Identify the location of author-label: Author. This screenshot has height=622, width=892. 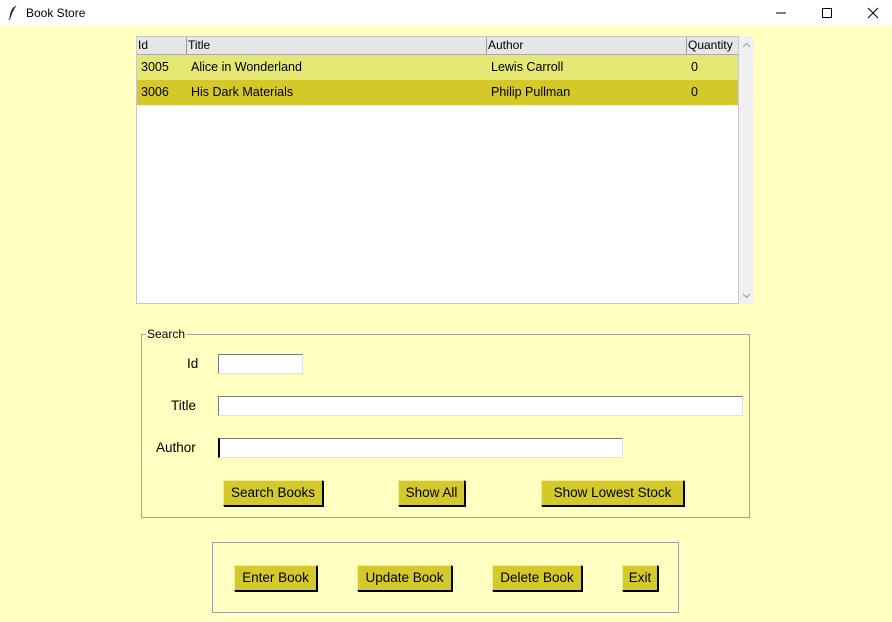
(176, 447).